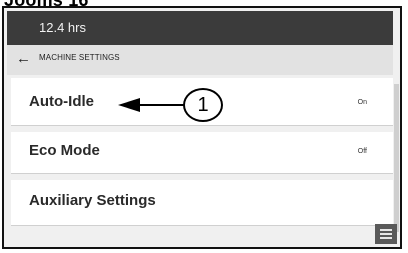 The height and width of the screenshot is (253, 408). What do you see at coordinates (386, 234) in the screenshot?
I see `menu-icon` at bounding box center [386, 234].